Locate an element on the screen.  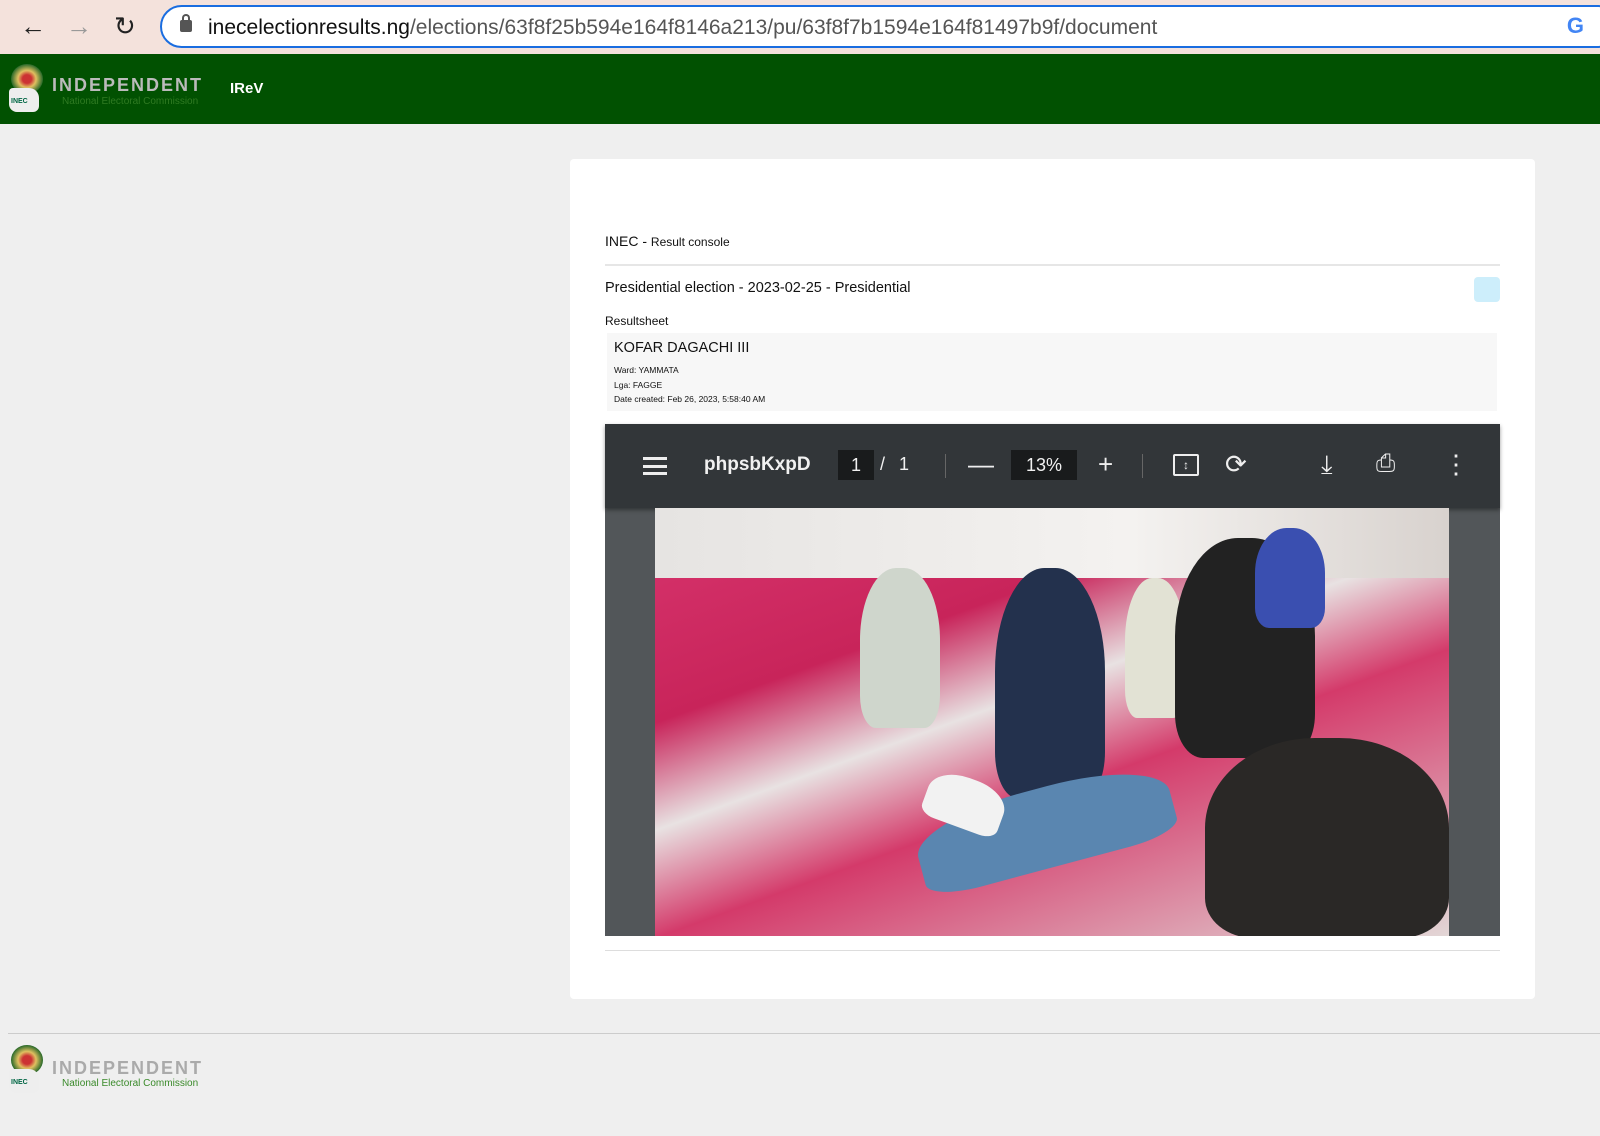
fit-page-icon: ↕ is located at coordinates (1186, 465).